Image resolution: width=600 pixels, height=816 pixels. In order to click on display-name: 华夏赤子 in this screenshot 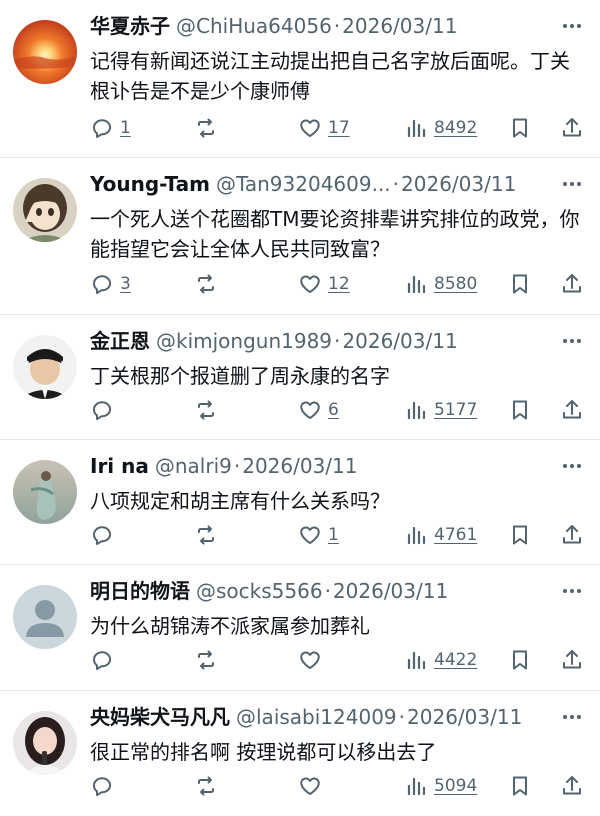, I will do `click(130, 26)`.